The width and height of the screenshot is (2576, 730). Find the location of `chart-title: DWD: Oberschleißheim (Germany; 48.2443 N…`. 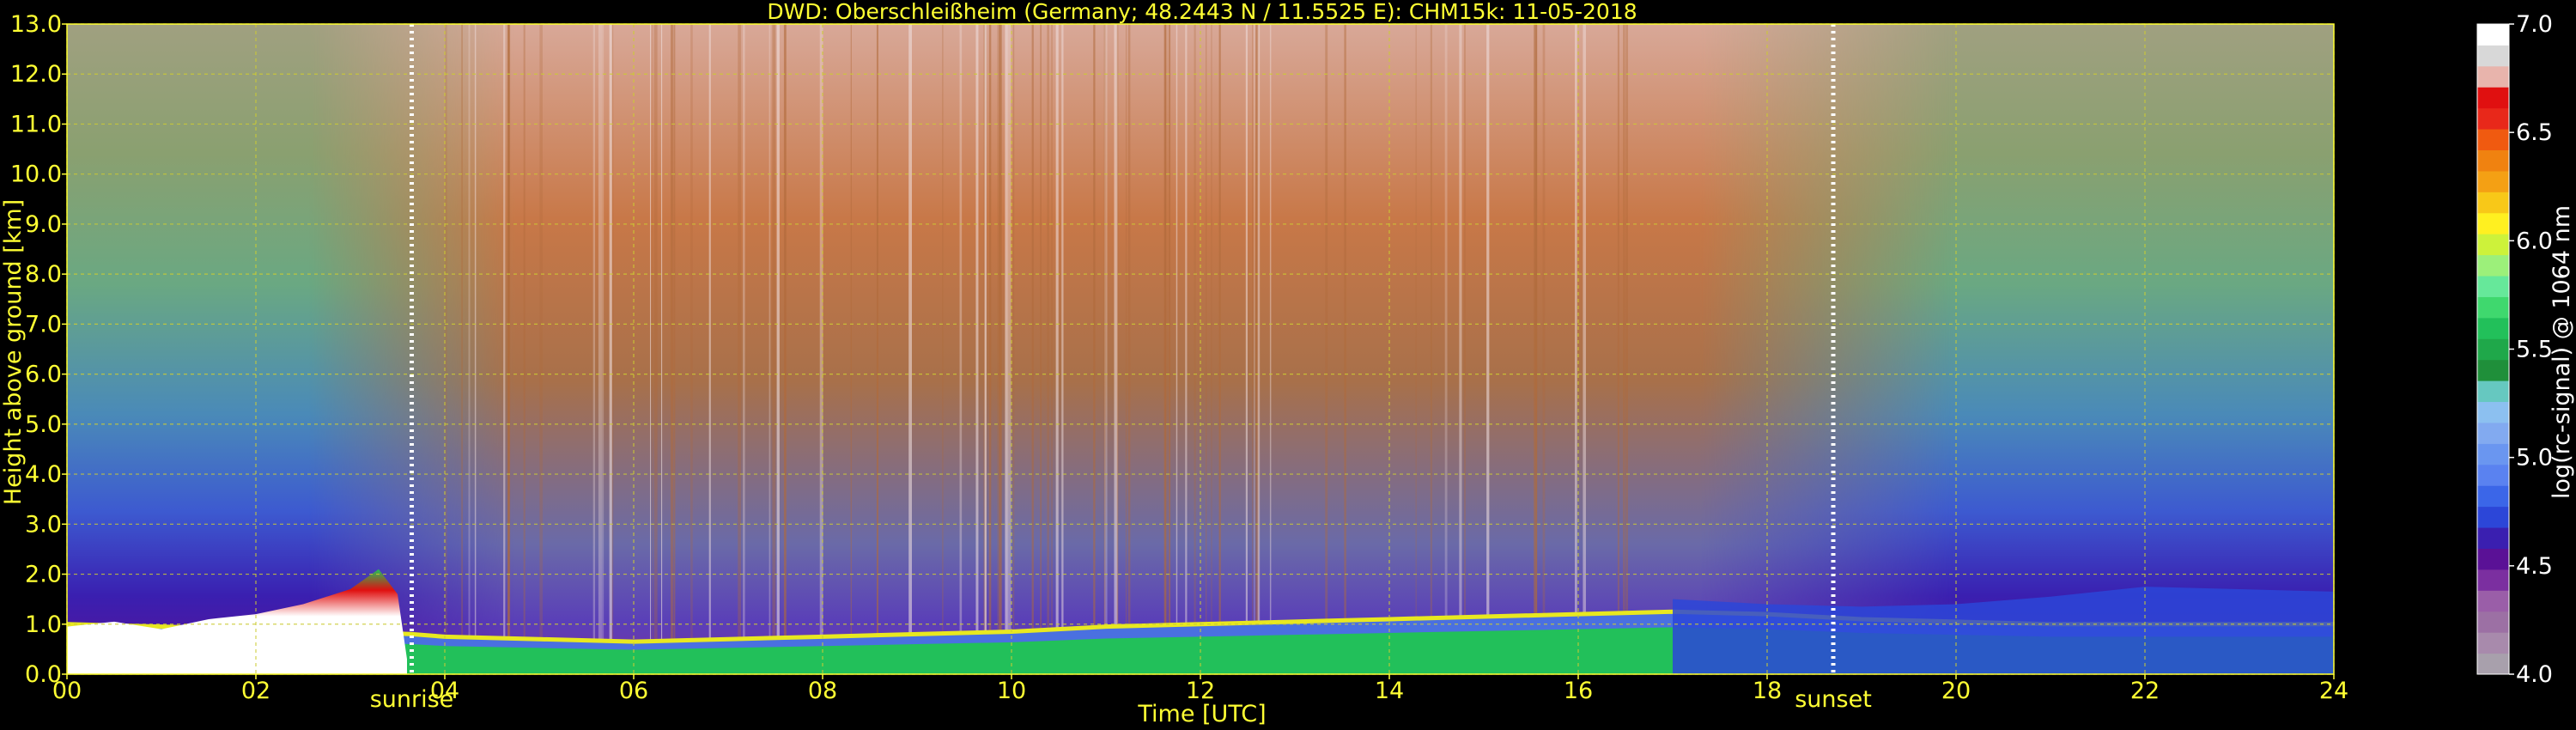

chart-title: DWD: Oberschleißheim (Germany; 48.2443 N… is located at coordinates (1202, 12).